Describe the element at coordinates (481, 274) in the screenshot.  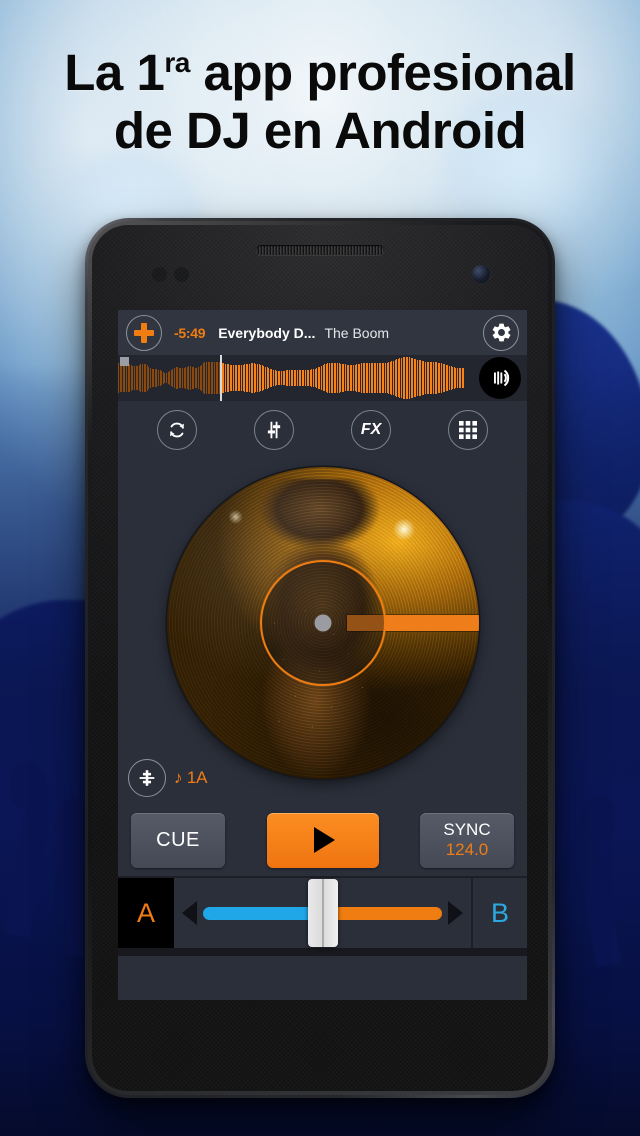
I see `front-camera` at that location.